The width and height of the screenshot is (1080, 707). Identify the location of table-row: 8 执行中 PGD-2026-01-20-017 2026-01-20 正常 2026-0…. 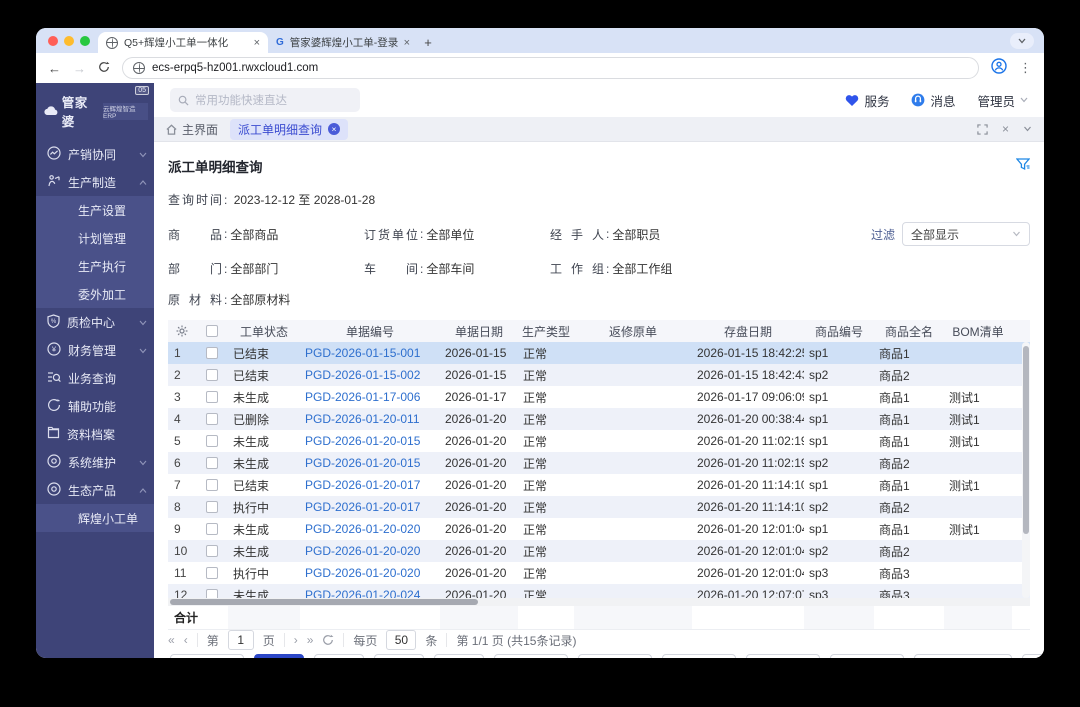
(599, 507).